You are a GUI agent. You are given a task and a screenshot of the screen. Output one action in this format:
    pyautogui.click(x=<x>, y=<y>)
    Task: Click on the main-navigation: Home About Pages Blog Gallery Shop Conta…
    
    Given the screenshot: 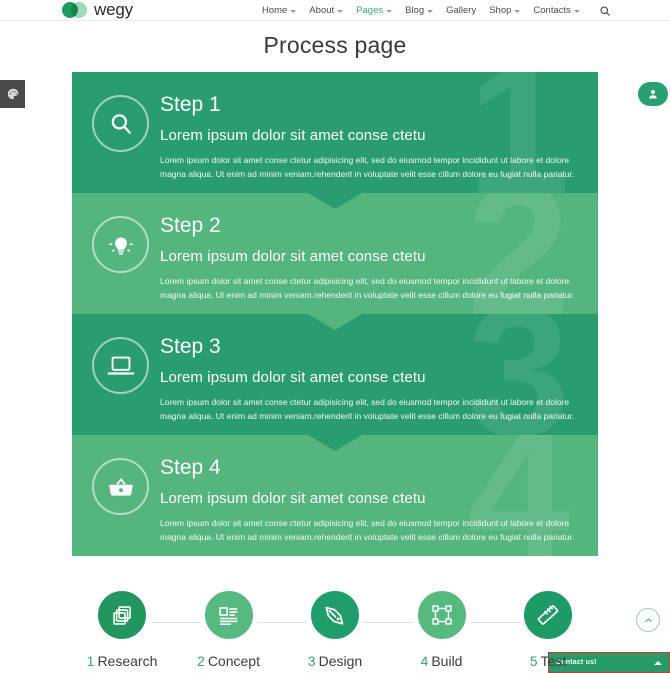 What is the action you would take?
    pyautogui.click(x=437, y=10)
    